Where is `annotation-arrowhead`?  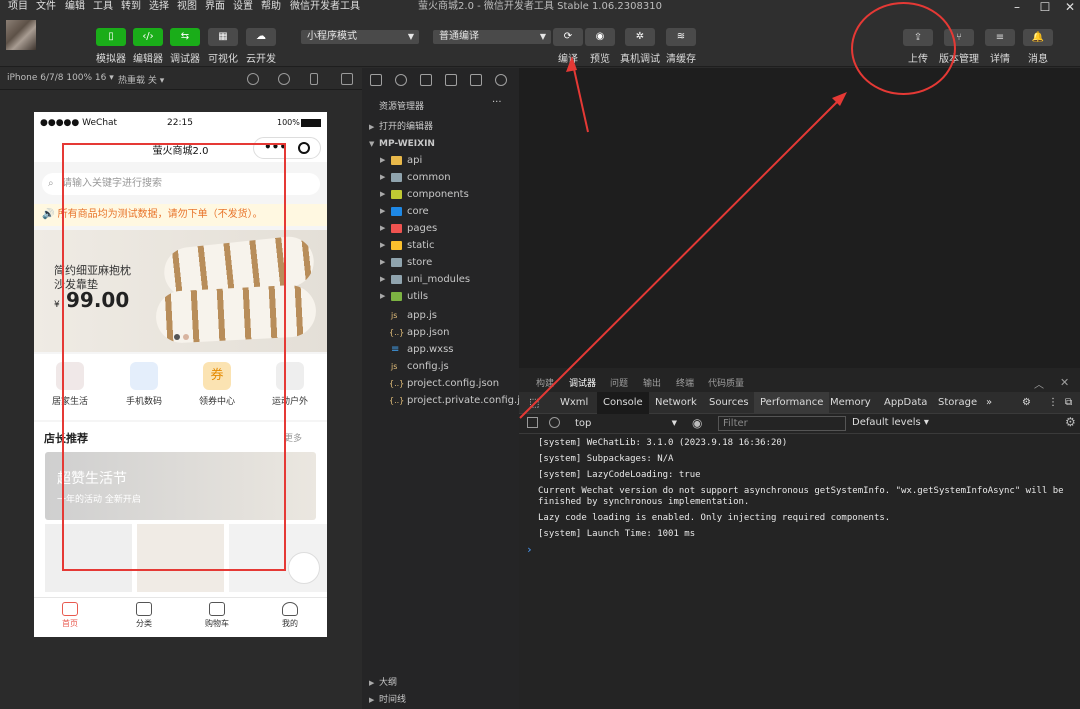
annotation-arrowhead is located at coordinates (571, 64).